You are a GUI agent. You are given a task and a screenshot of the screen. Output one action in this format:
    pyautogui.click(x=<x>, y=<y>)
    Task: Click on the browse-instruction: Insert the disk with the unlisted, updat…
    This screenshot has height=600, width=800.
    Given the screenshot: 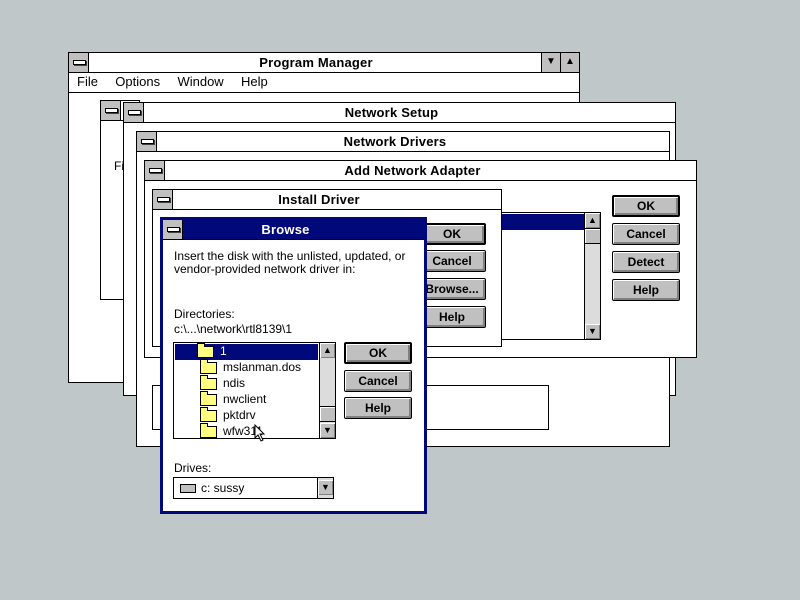 What is the action you would take?
    pyautogui.click(x=290, y=262)
    